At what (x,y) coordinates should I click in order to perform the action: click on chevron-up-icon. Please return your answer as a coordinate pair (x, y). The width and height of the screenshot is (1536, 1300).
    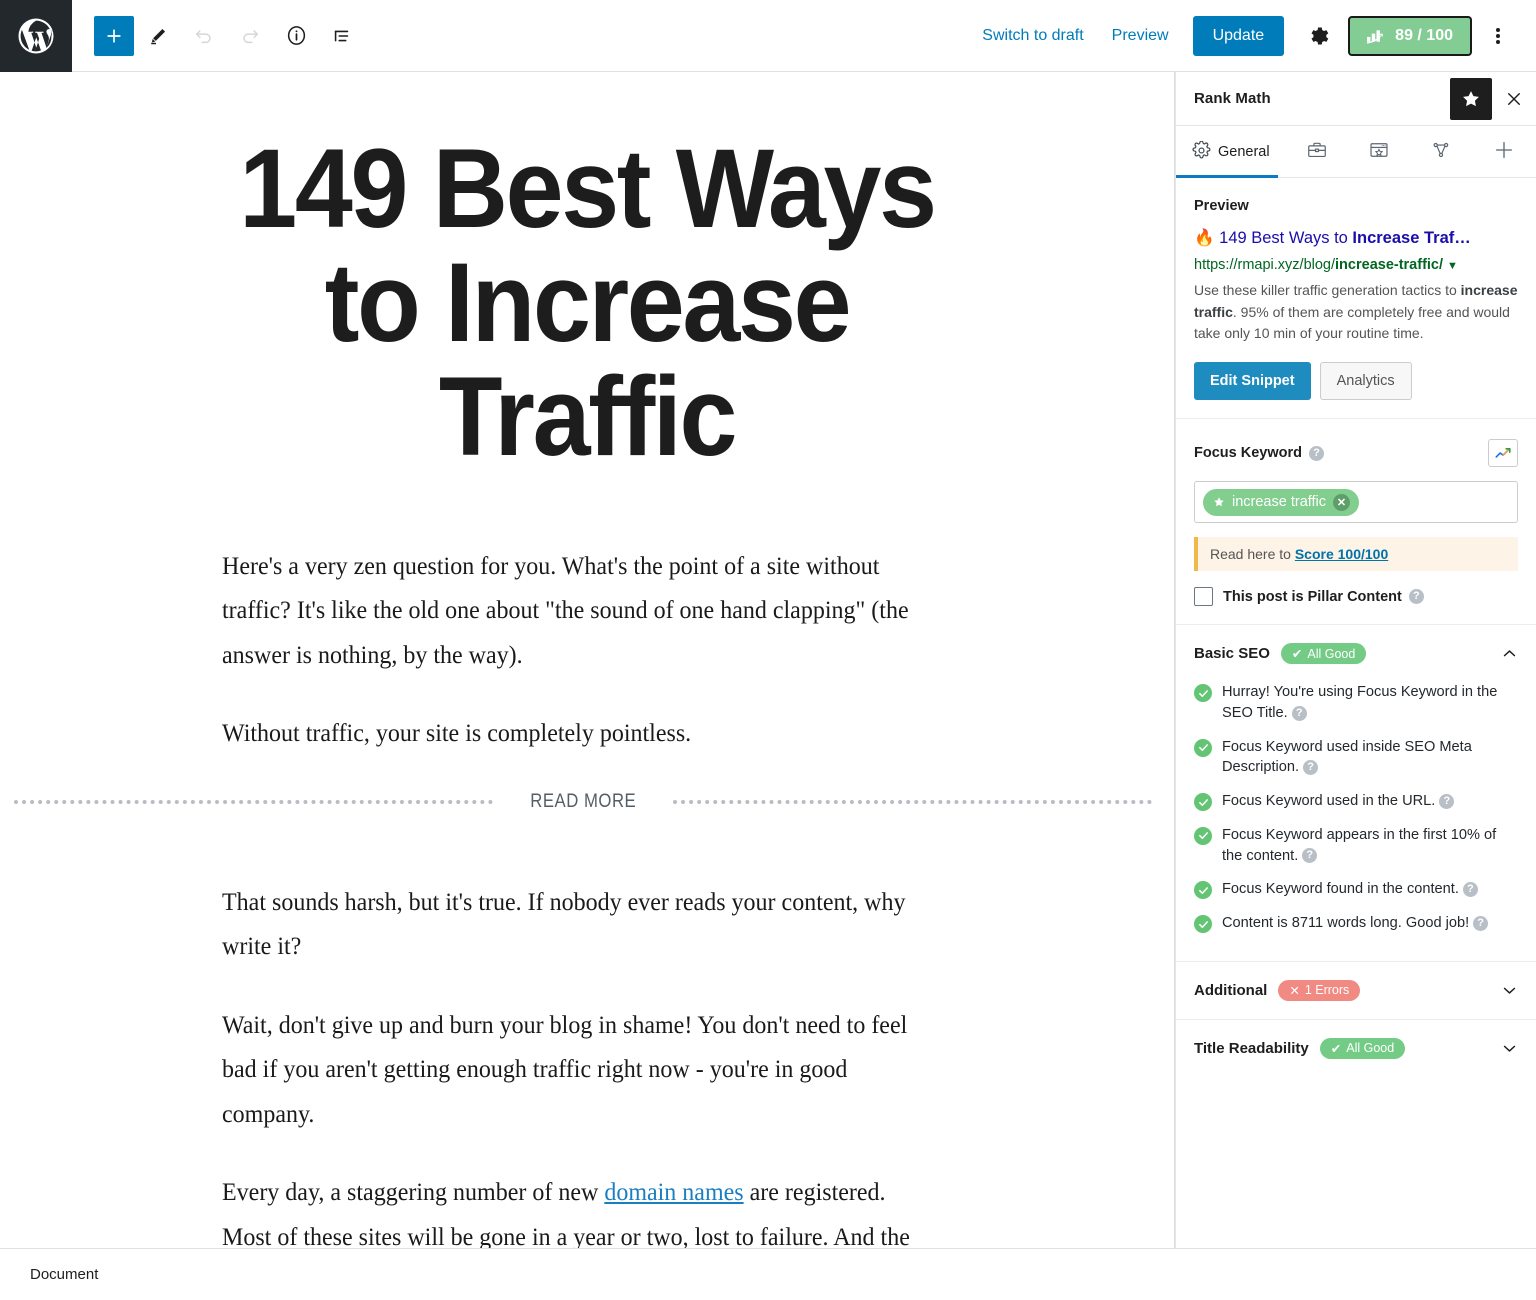
    Looking at the image, I should click on (1509, 653).